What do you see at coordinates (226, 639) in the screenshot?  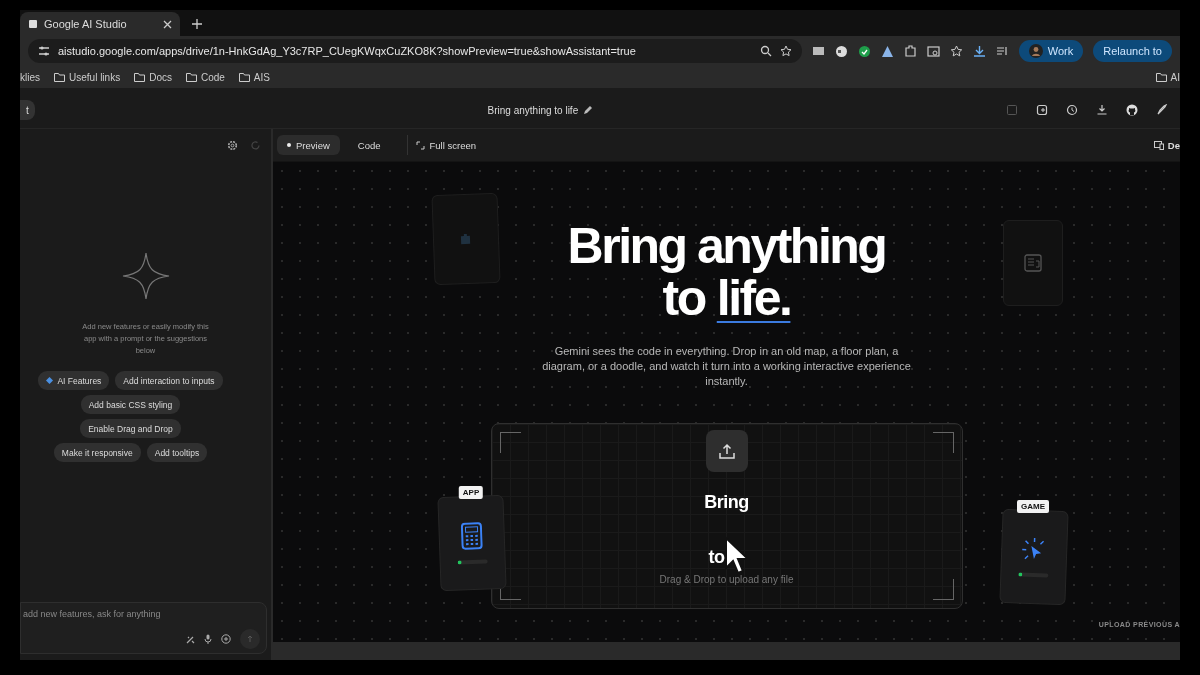 I see `add-circle-icon` at bounding box center [226, 639].